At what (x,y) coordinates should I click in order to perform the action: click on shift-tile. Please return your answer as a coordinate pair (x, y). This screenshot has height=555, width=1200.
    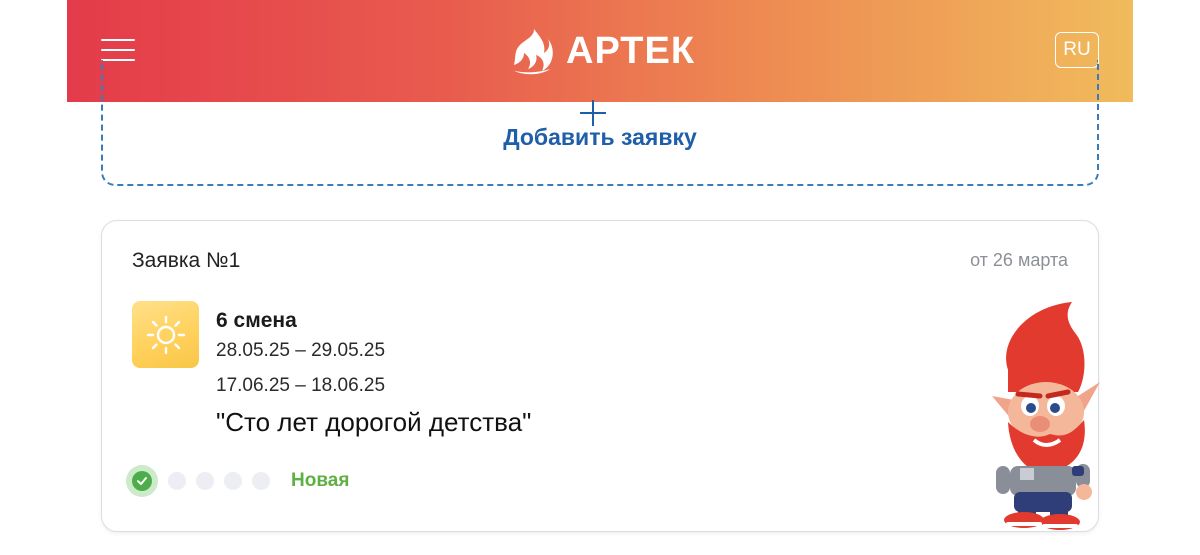
    Looking at the image, I should click on (165, 334).